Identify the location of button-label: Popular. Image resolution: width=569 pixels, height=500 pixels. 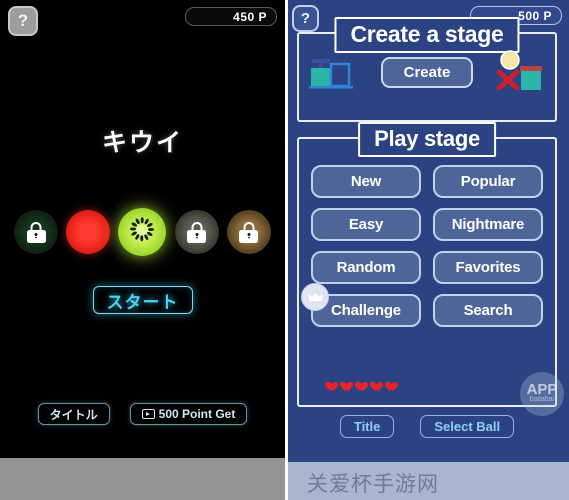
(488, 181).